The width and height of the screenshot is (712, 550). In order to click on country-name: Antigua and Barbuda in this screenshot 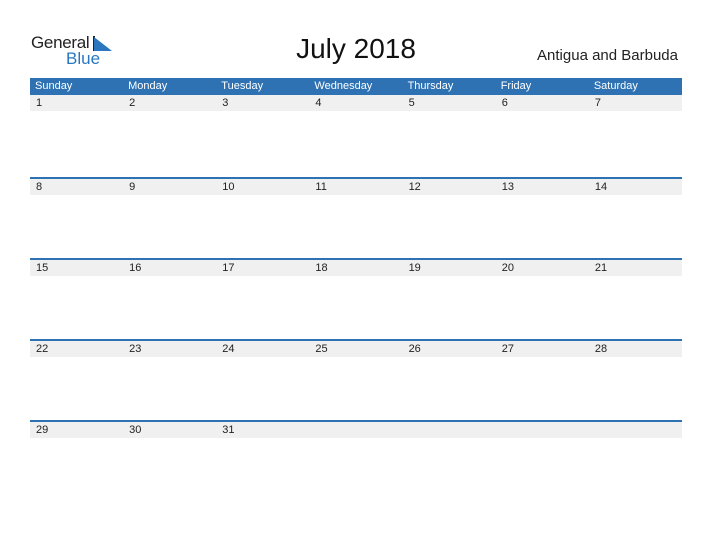, I will do `click(607, 55)`.